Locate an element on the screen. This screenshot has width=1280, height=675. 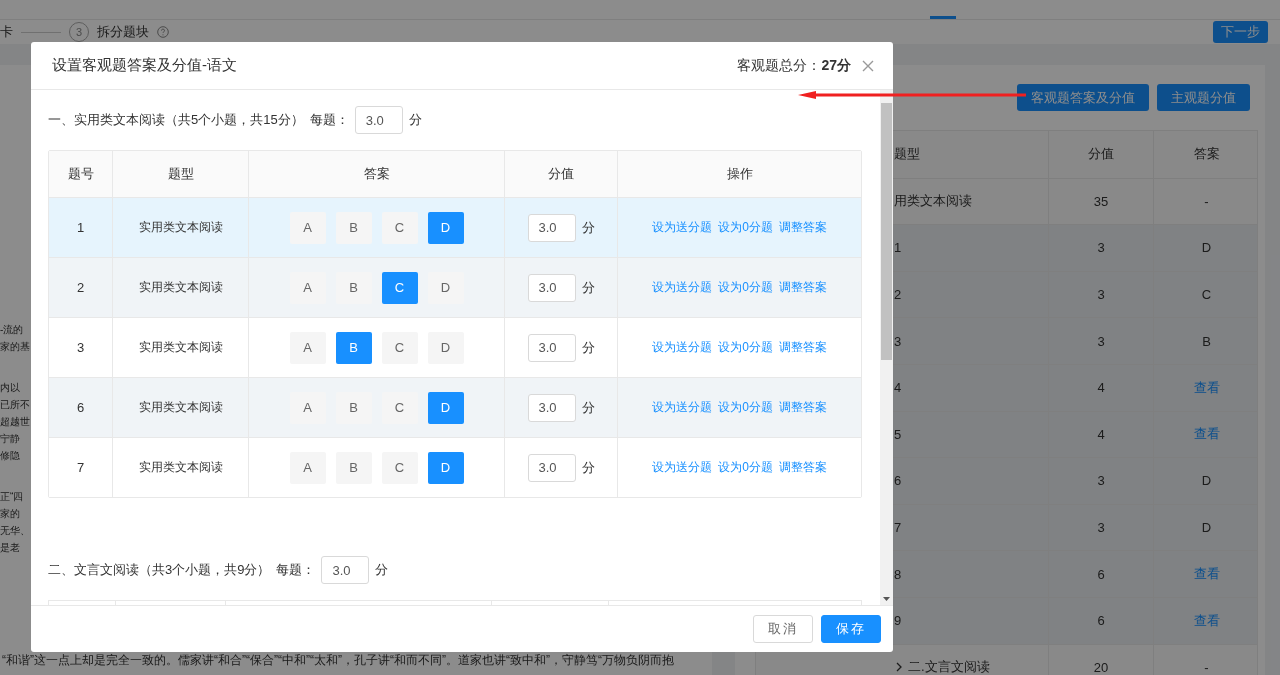
article-text: 无华、 is located at coordinates (15, 531).